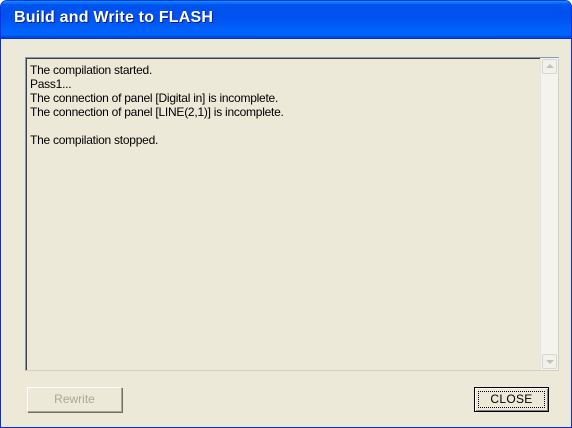  What do you see at coordinates (94, 140) in the screenshot?
I see `log-line: The compilation stopped.` at bounding box center [94, 140].